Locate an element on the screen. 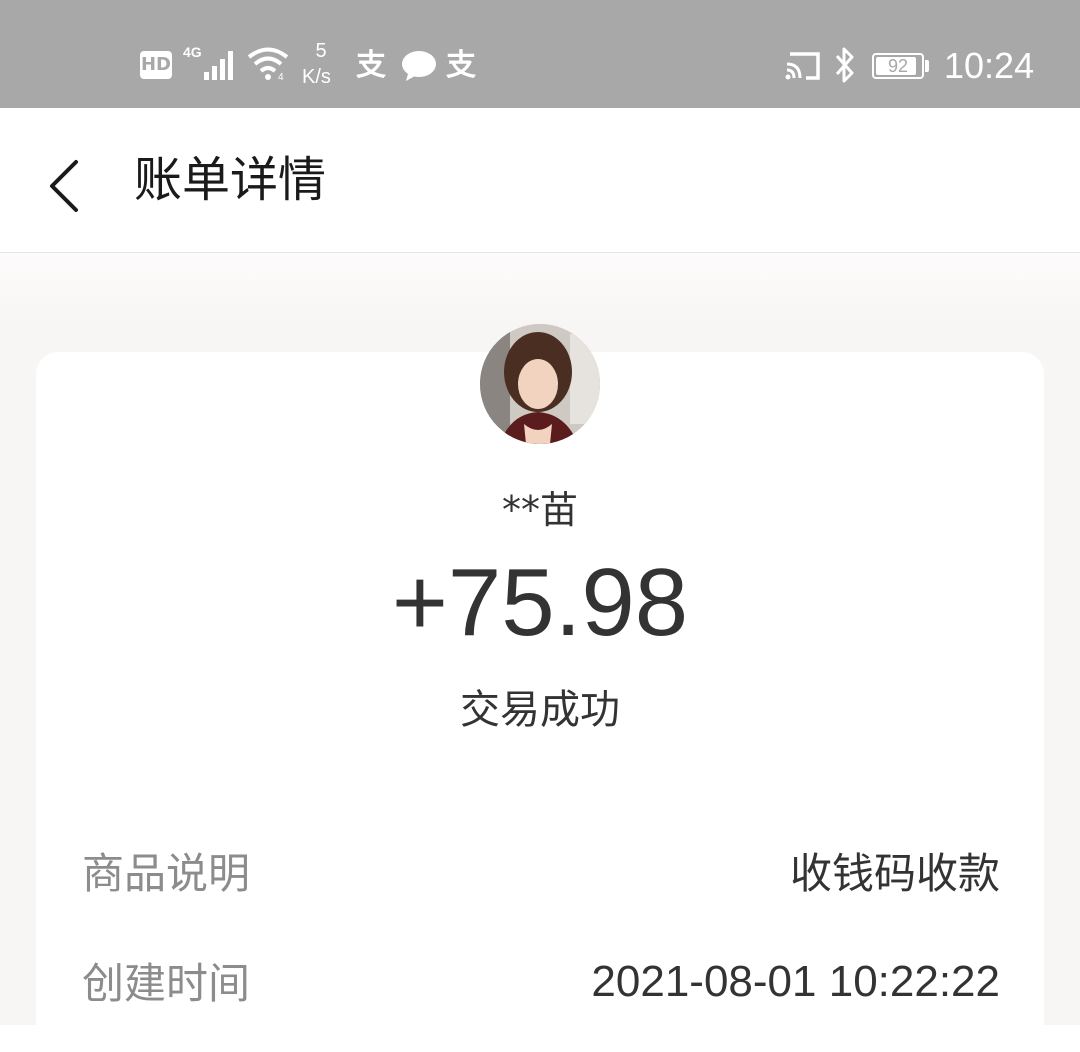 The width and height of the screenshot is (1080, 1052). svg-text: 4 is located at coordinates (281, 76).